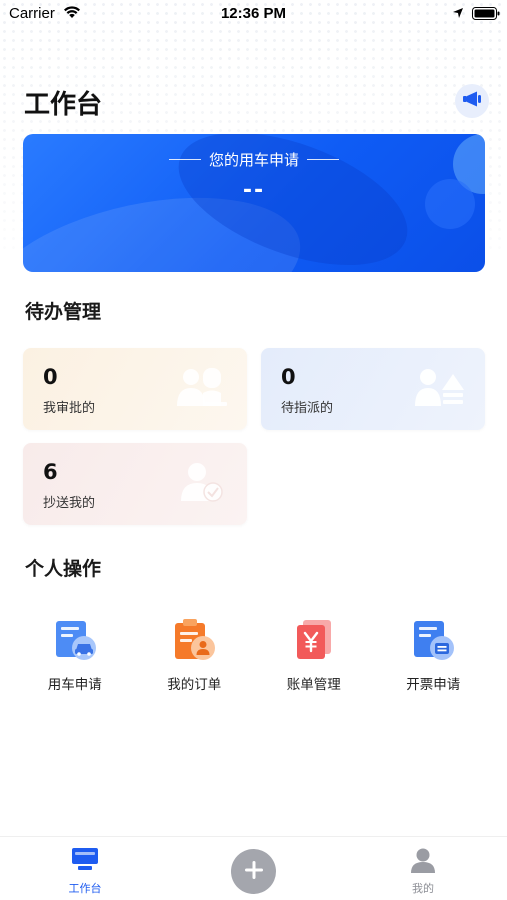 The height and width of the screenshot is (900, 507). What do you see at coordinates (63, 312) in the screenshot?
I see `todo-section-title: 待办管理` at bounding box center [63, 312].